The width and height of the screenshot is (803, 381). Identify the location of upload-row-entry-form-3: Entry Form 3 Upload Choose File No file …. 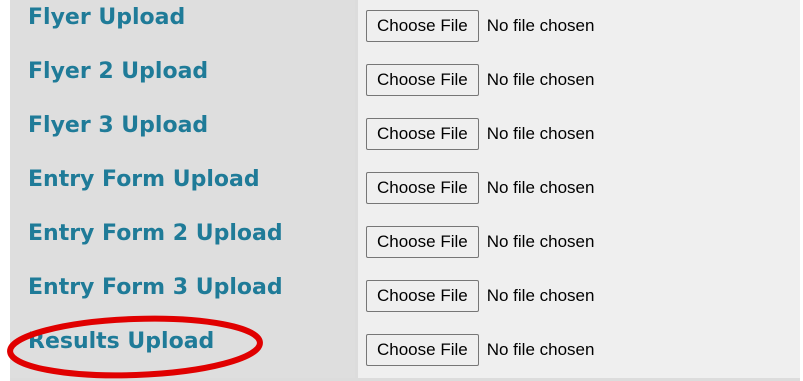
(405, 297).